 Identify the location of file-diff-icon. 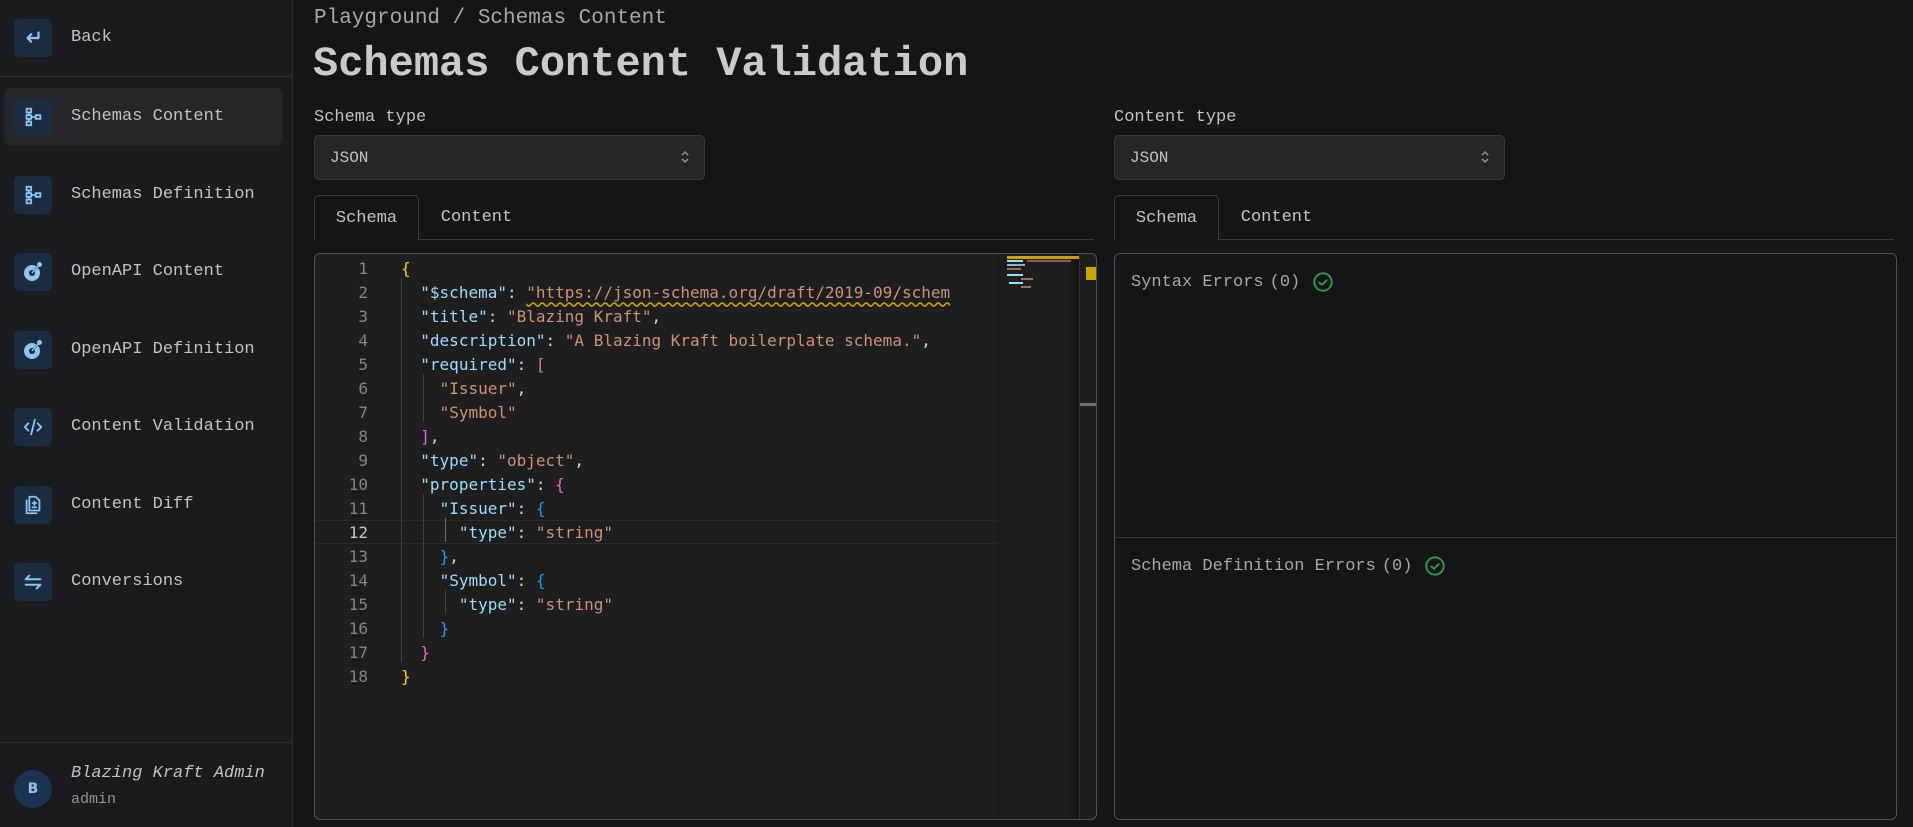
(33, 504).